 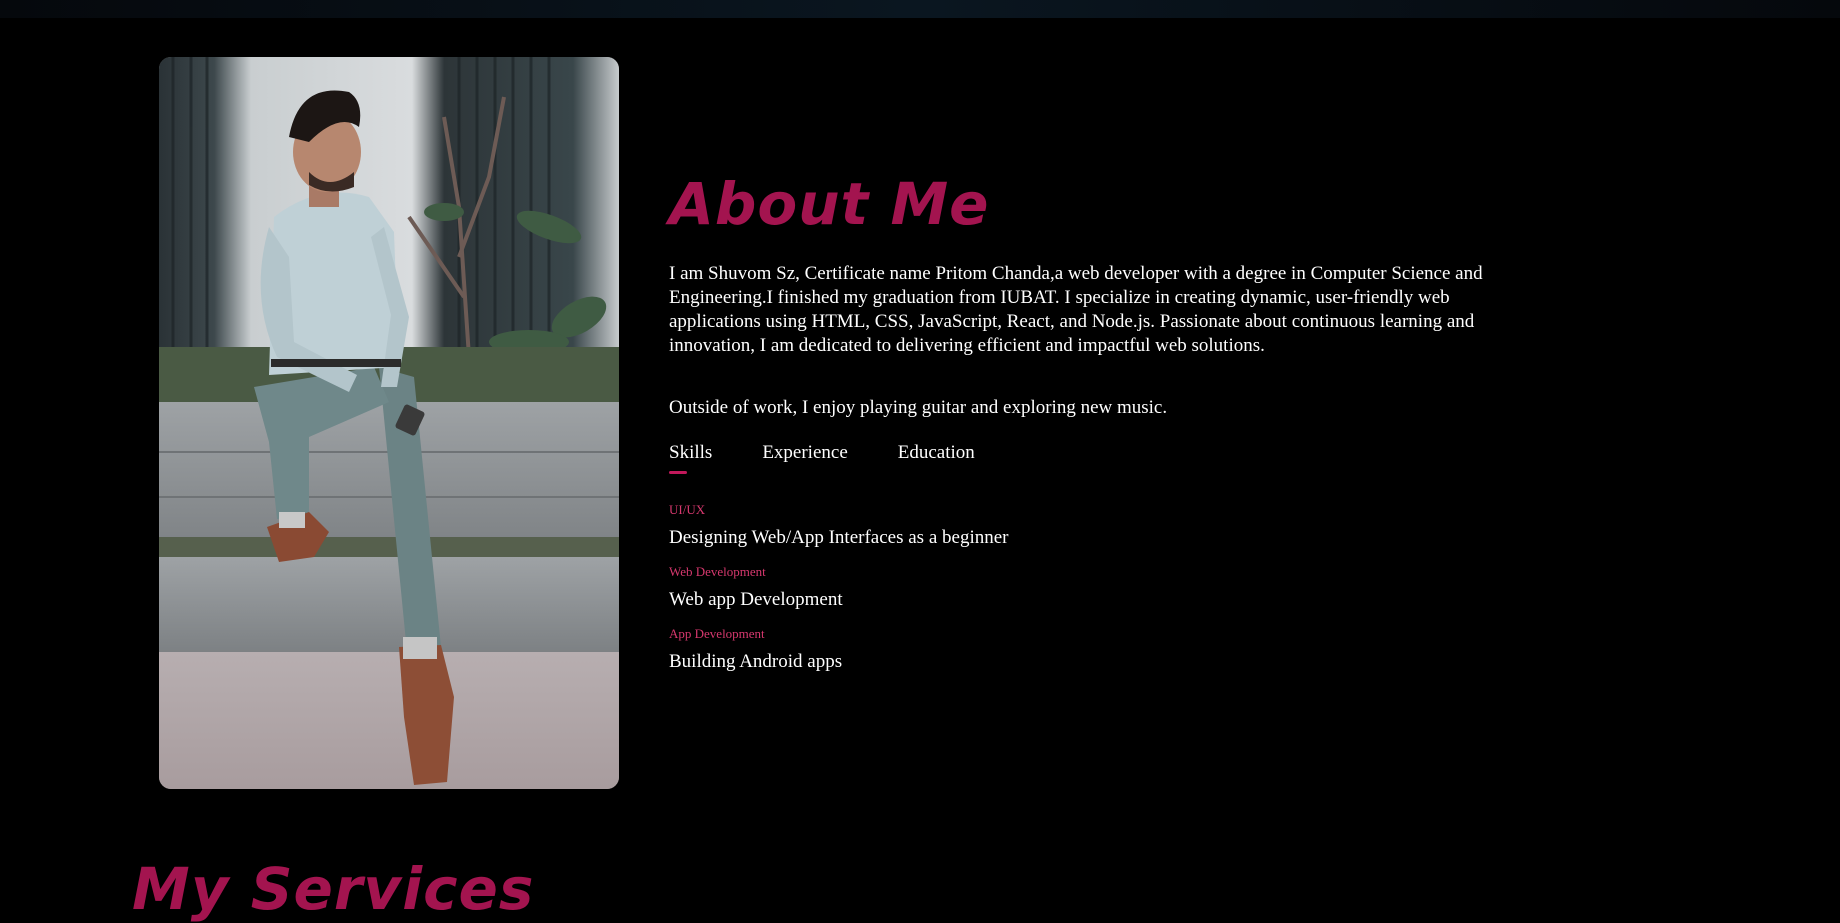 What do you see at coordinates (687, 509) in the screenshot?
I see `skill-category: UI/UX` at bounding box center [687, 509].